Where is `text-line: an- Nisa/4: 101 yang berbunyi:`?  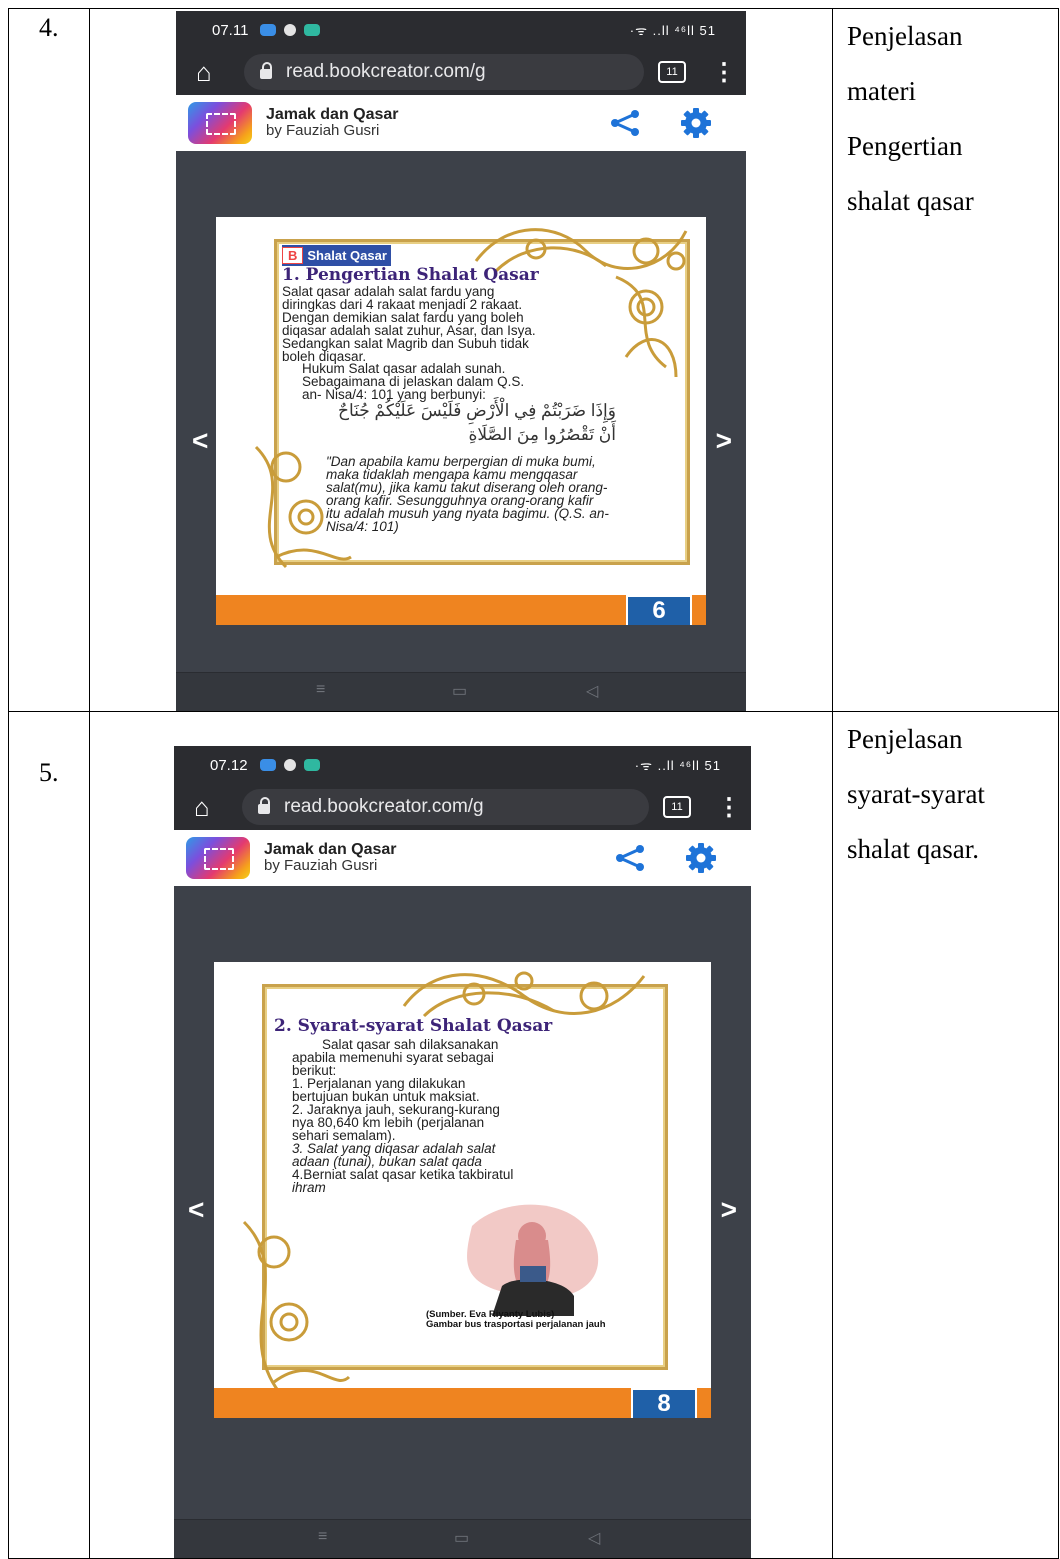 text-line: an- Nisa/4: 101 yang berbunyi: is located at coordinates (394, 394).